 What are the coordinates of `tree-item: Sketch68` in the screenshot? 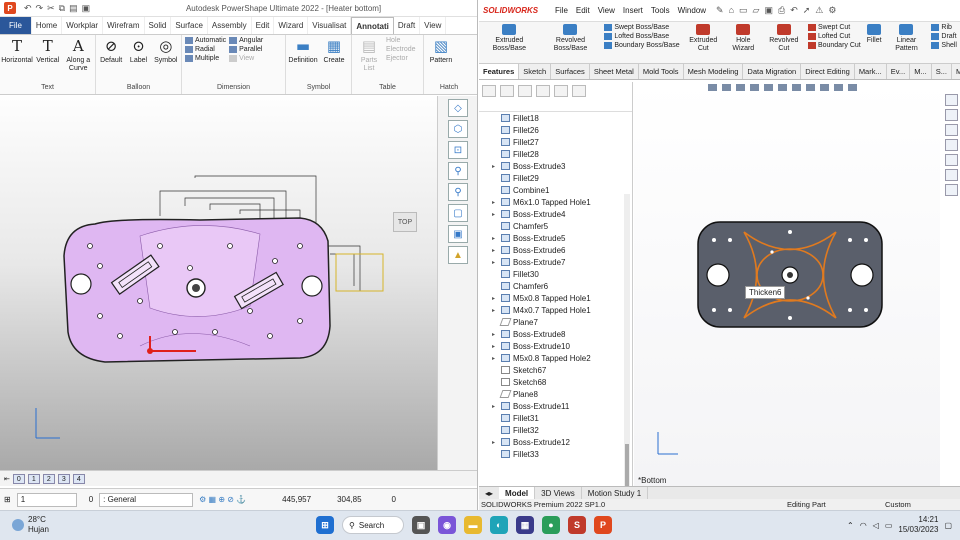 It's located at (555, 382).